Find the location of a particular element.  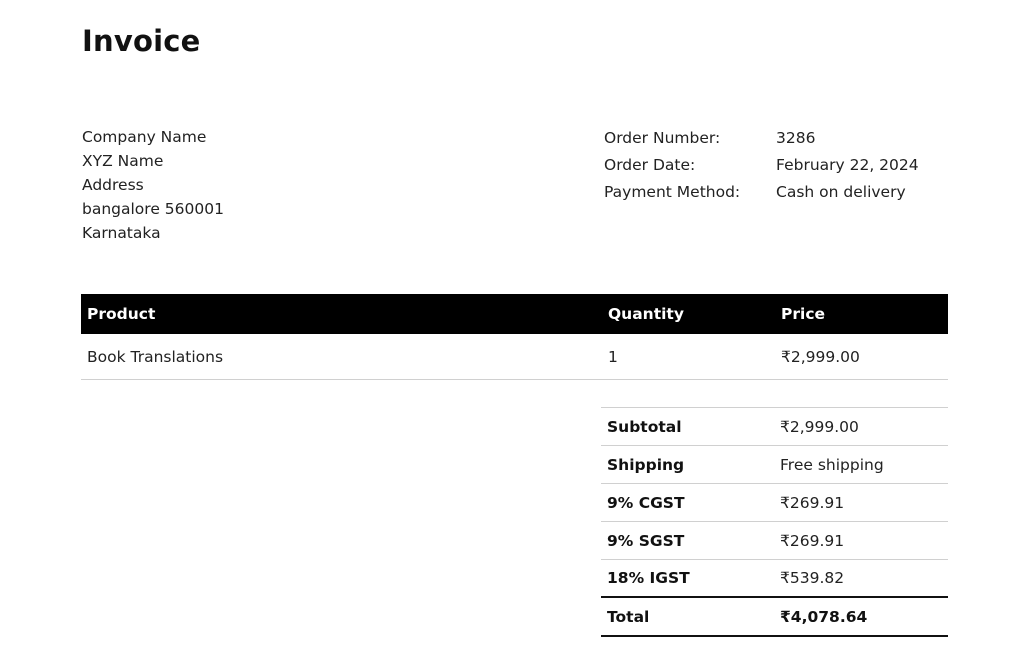

column-header-quantity: Quantity is located at coordinates (646, 314).